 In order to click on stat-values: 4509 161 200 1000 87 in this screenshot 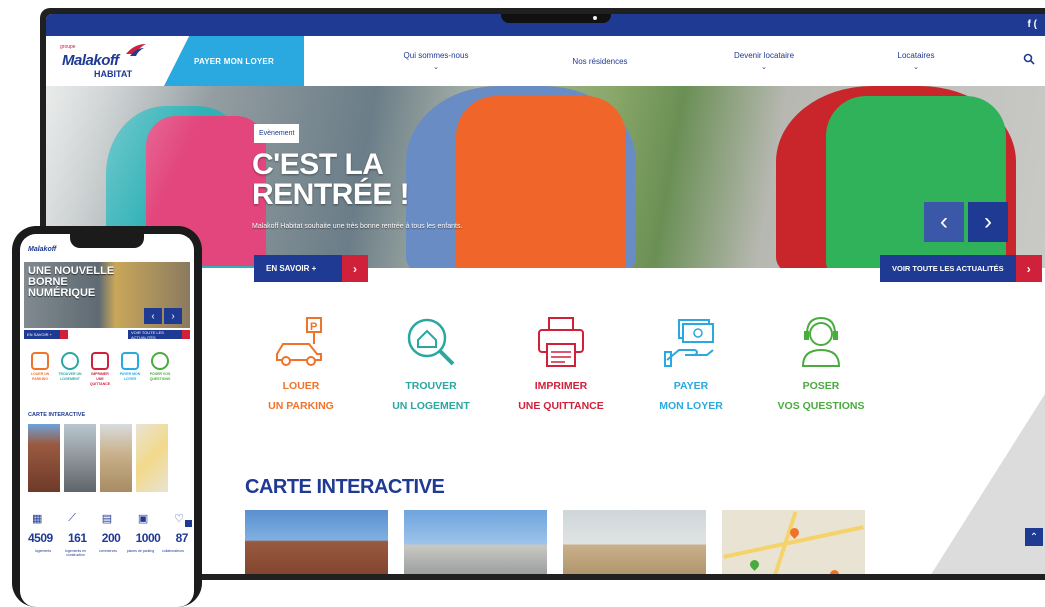, I will do `click(108, 538)`.